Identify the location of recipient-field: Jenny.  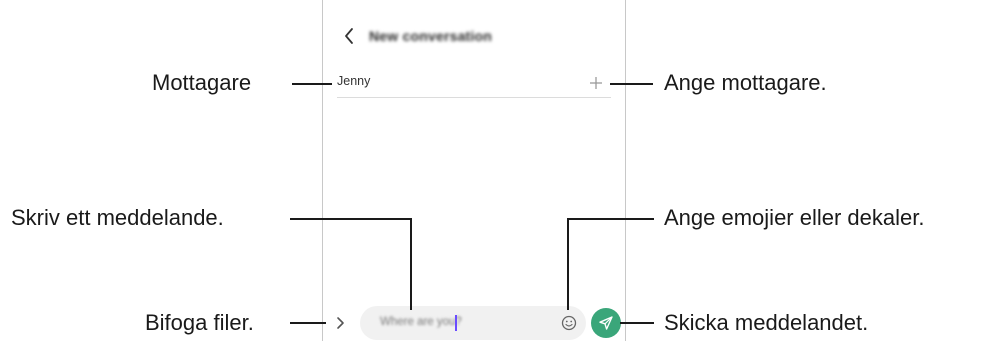
(353, 81).